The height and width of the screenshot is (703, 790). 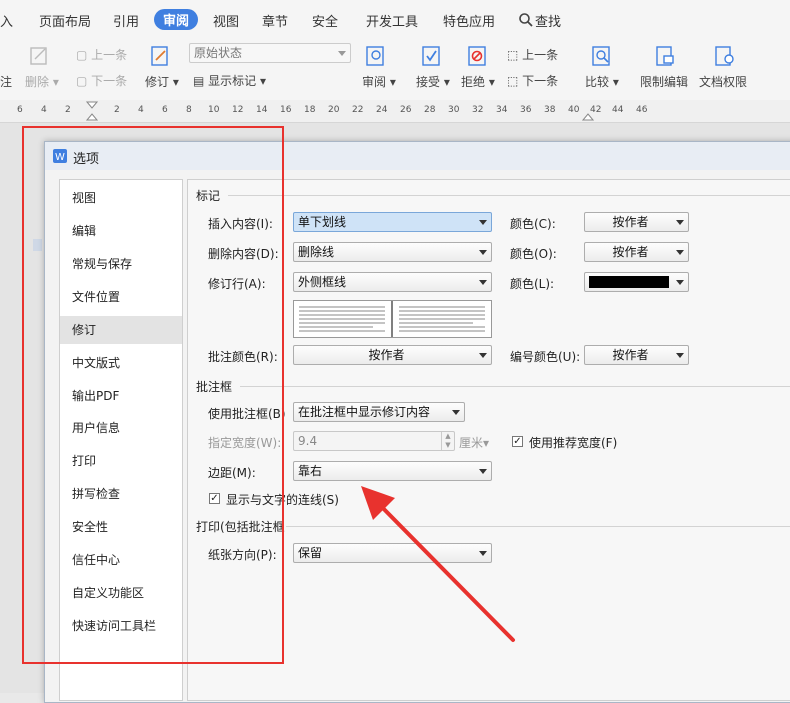 What do you see at coordinates (392, 252) in the screenshot?
I see `delete-mark-select: 删除线` at bounding box center [392, 252].